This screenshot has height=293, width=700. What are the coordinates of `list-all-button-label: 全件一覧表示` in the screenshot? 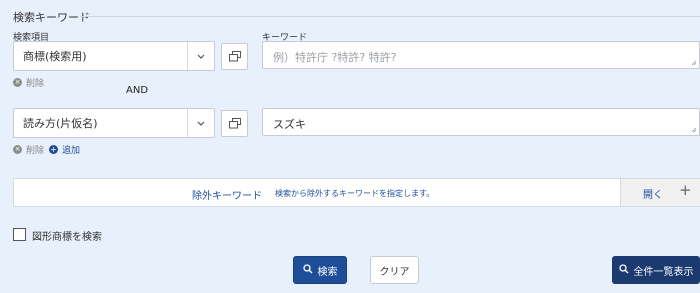 It's located at (663, 272).